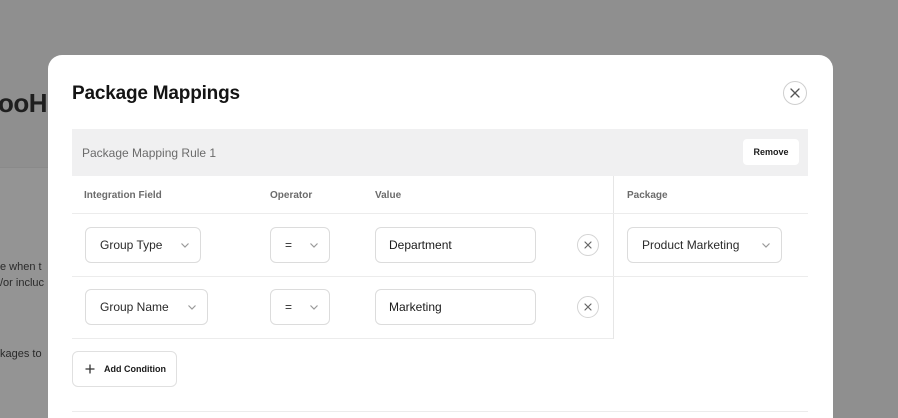  I want to click on package-column-divider, so click(613, 257).